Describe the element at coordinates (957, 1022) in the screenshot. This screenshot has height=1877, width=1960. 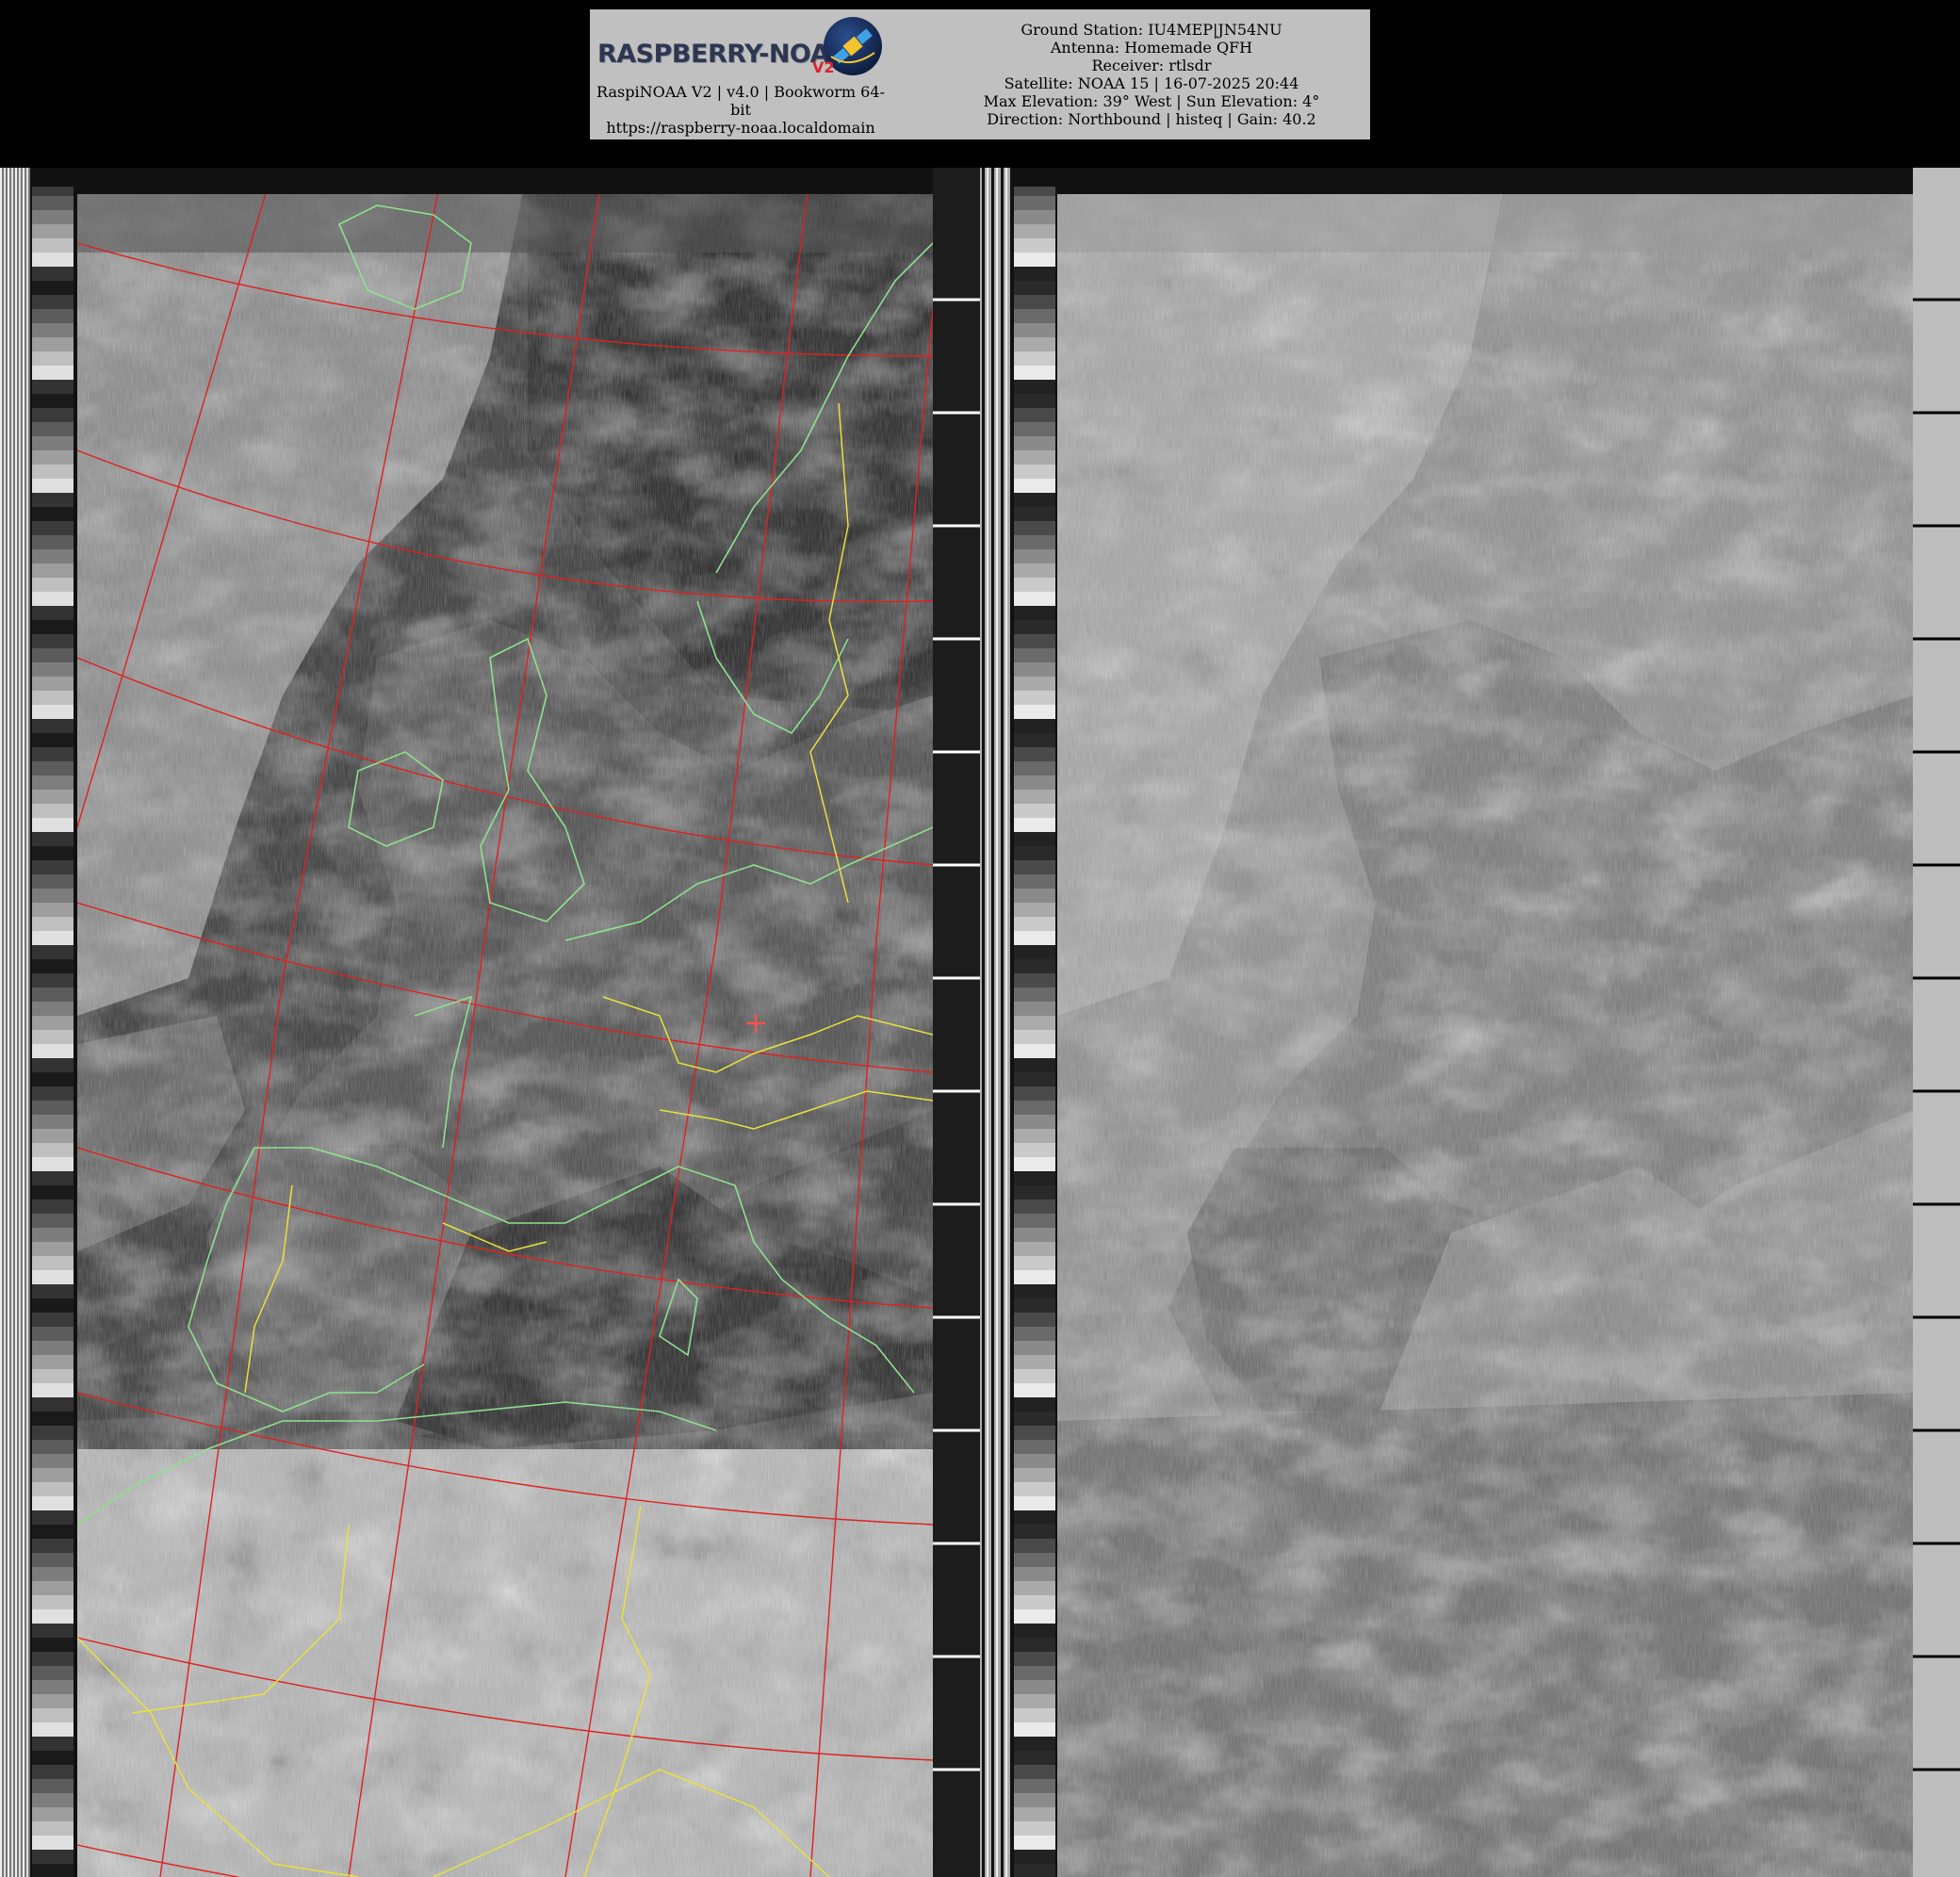
I see `space-view-left` at that location.